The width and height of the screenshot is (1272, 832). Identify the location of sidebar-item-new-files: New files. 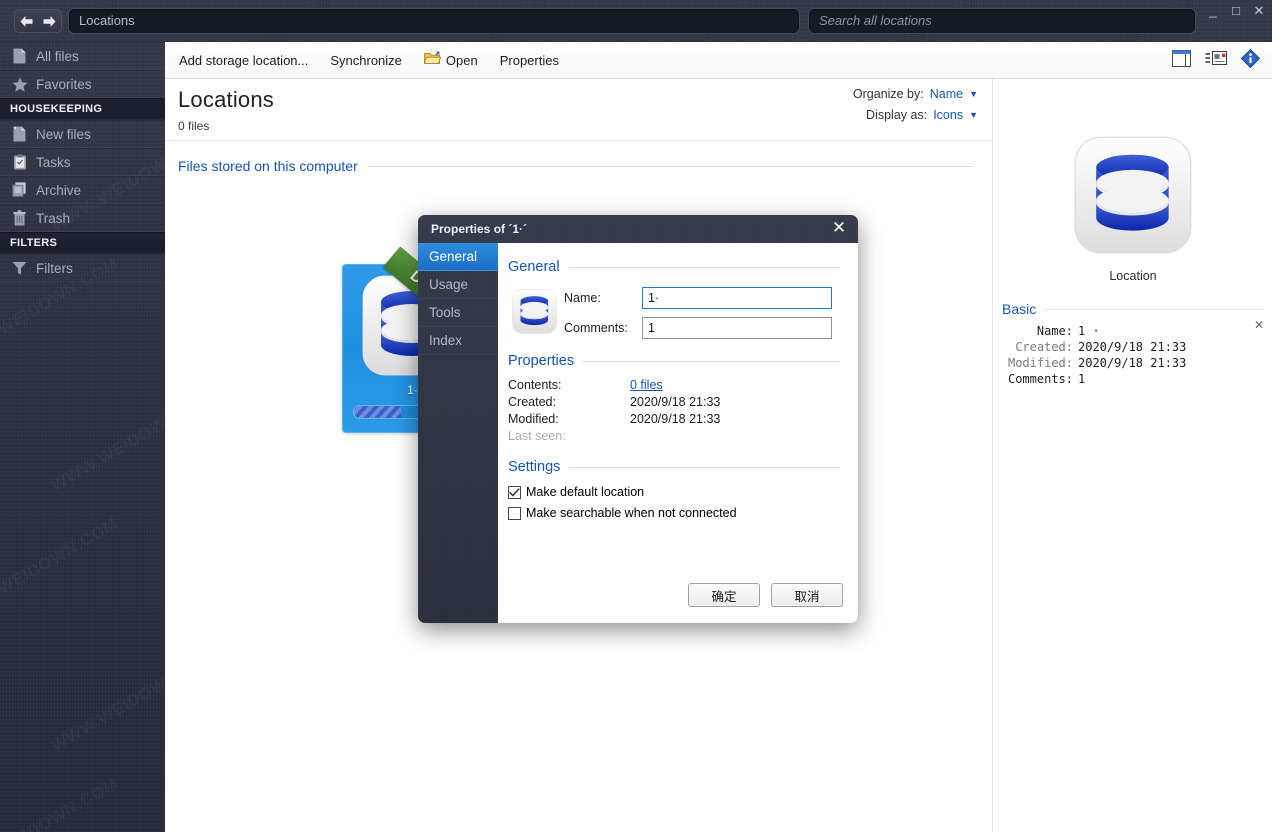
(82, 134).